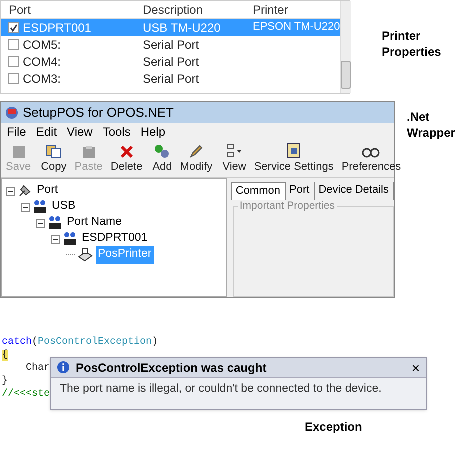 The image size is (474, 467). What do you see at coordinates (296, 28) in the screenshot?
I see `table-cell-text: EPSON TM-U220` at bounding box center [296, 28].